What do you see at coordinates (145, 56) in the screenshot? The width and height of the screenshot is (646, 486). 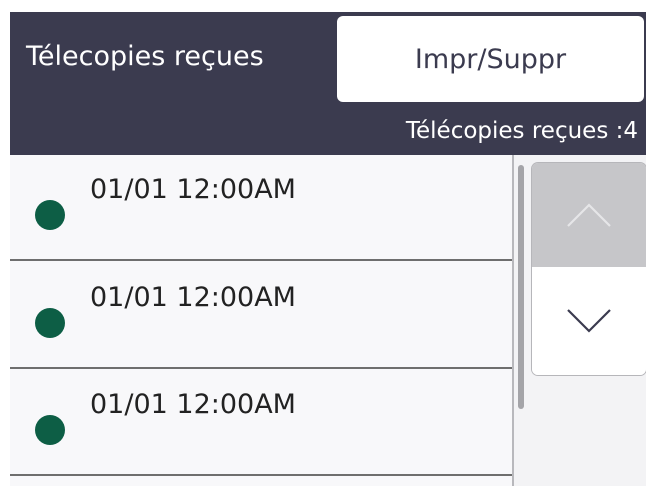 I see `page-title: Télecopies reçues` at bounding box center [145, 56].